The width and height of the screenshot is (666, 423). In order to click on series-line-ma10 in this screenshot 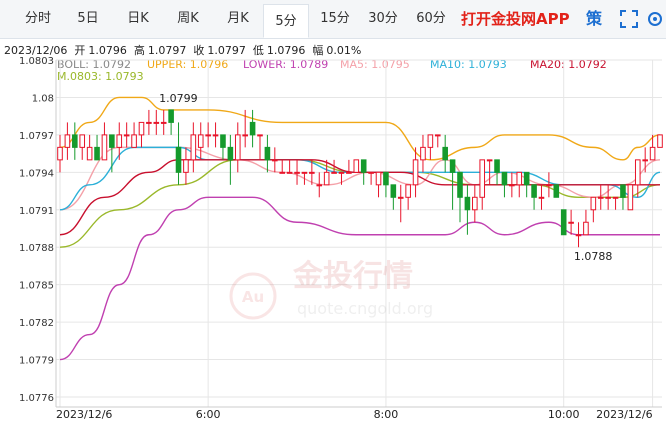, I will do `click(360, 178)`.